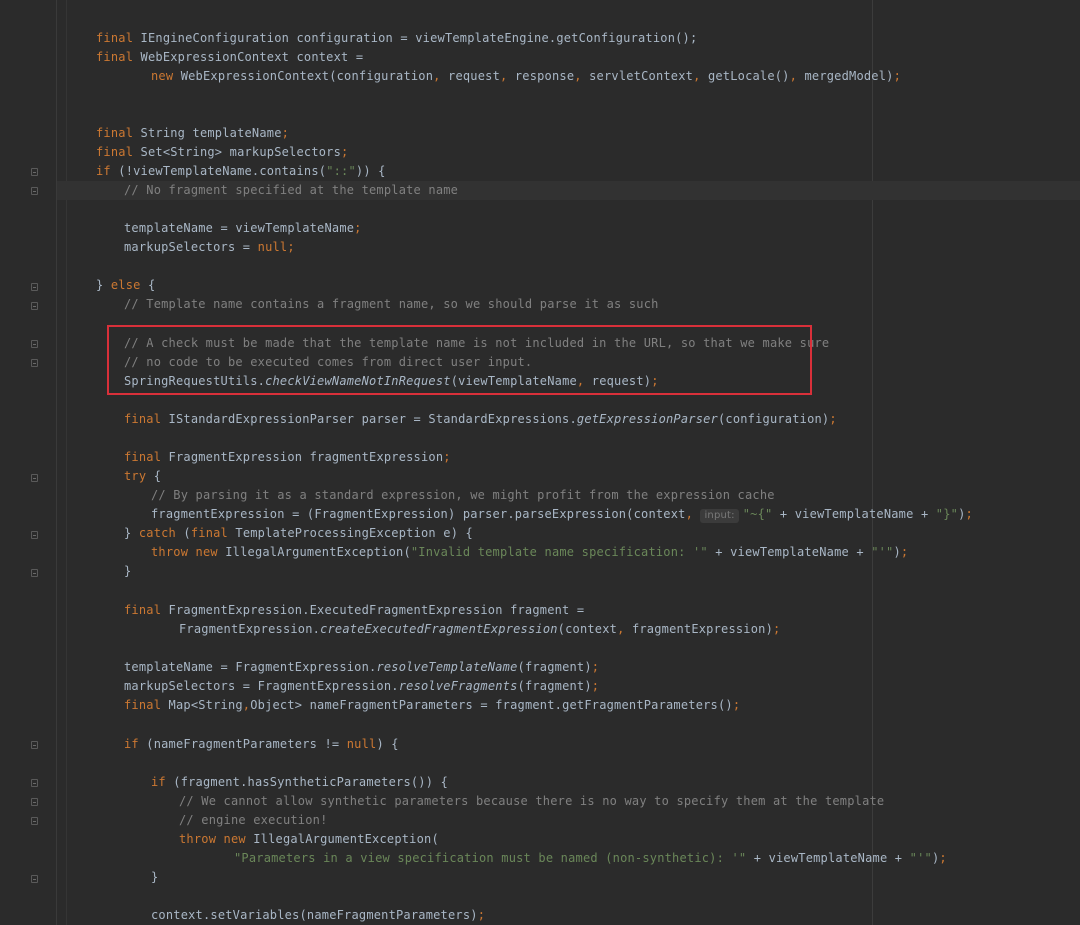 The image size is (1080, 925). What do you see at coordinates (261, 744) in the screenshot?
I see `code-line: if (nameFragmentParameters != null) {` at bounding box center [261, 744].